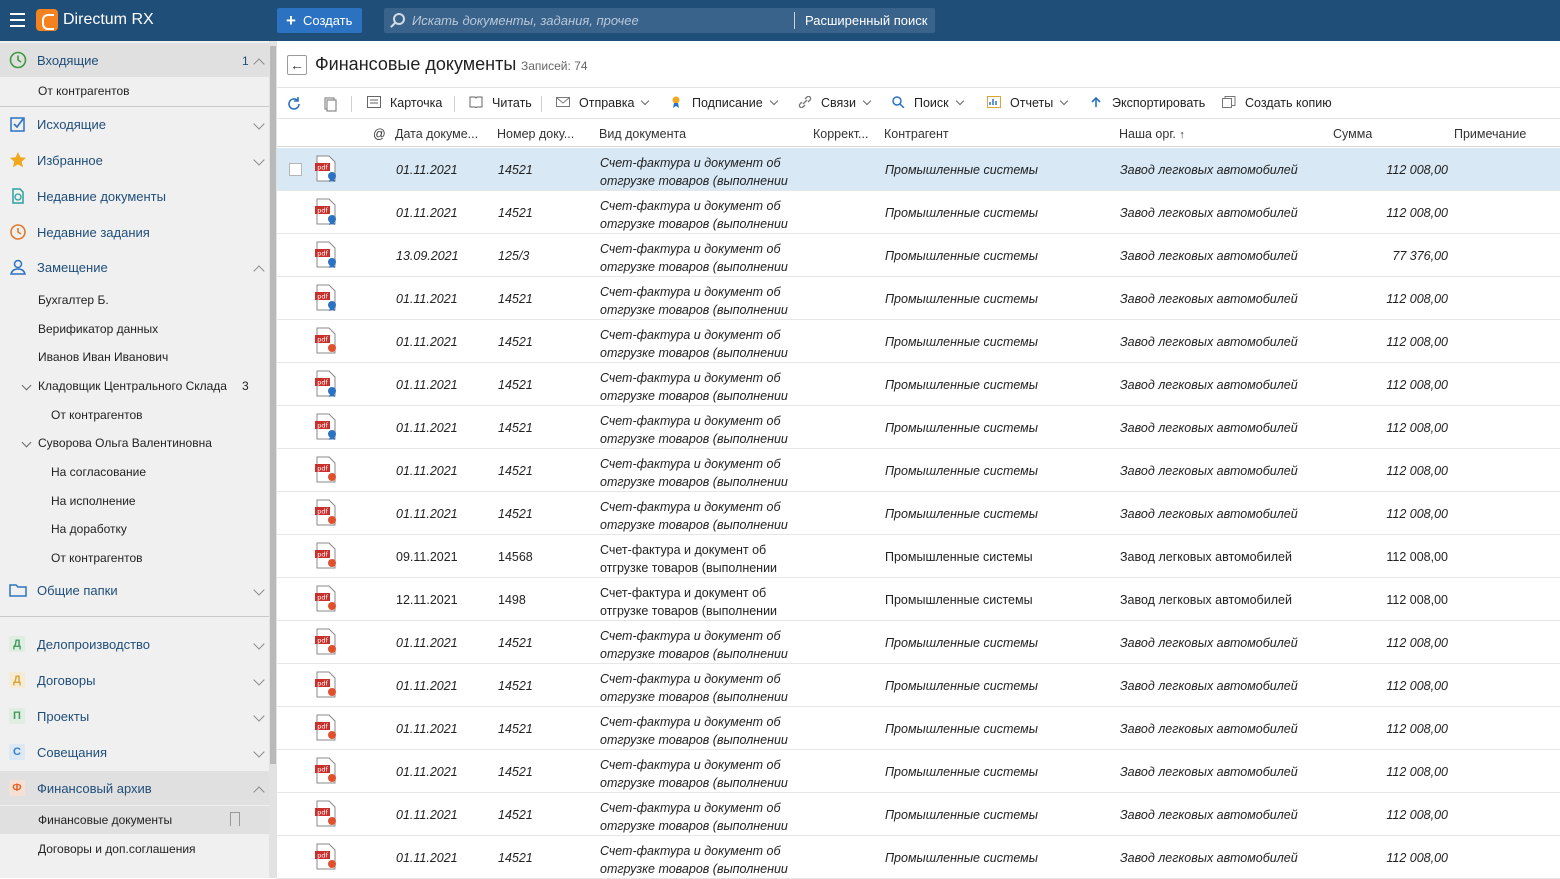 This screenshot has height=879, width=1560. I want to click on sidebar-subitem-from-counterparties: От контрагентов, so click(134, 91).